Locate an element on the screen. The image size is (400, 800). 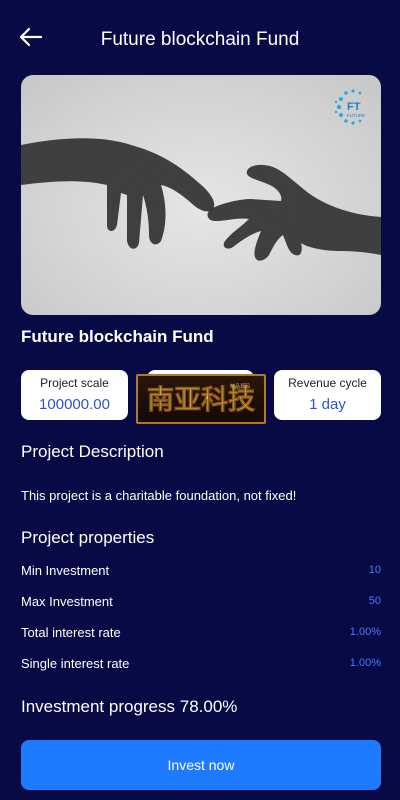
progress-value: 78.00% is located at coordinates (208, 706).